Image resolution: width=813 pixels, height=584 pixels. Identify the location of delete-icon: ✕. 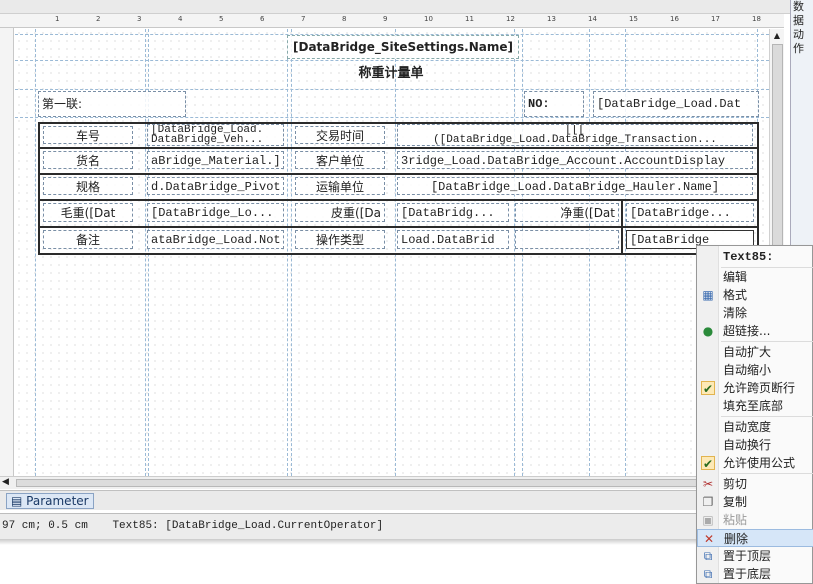
(709, 539).